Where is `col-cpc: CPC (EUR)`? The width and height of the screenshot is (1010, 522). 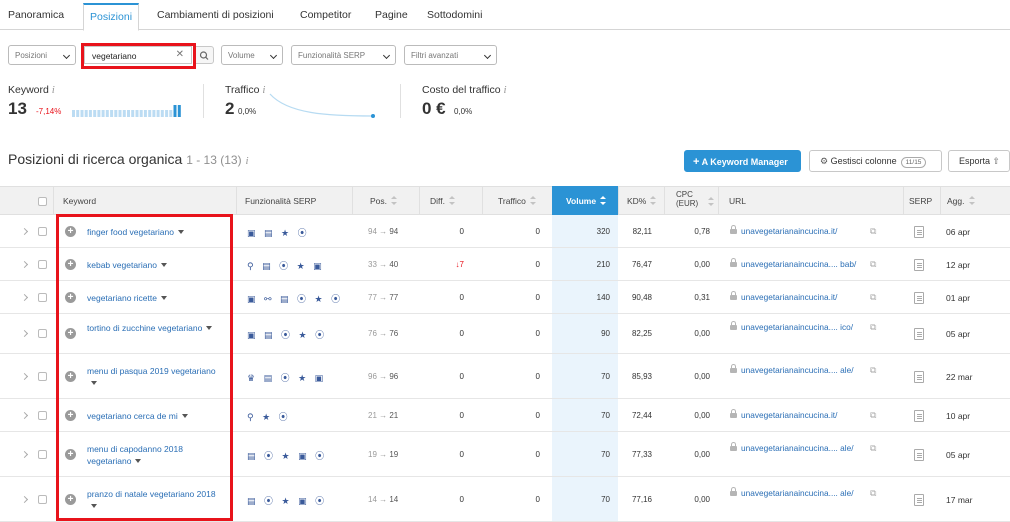 col-cpc: CPC (EUR) is located at coordinates (690, 199).